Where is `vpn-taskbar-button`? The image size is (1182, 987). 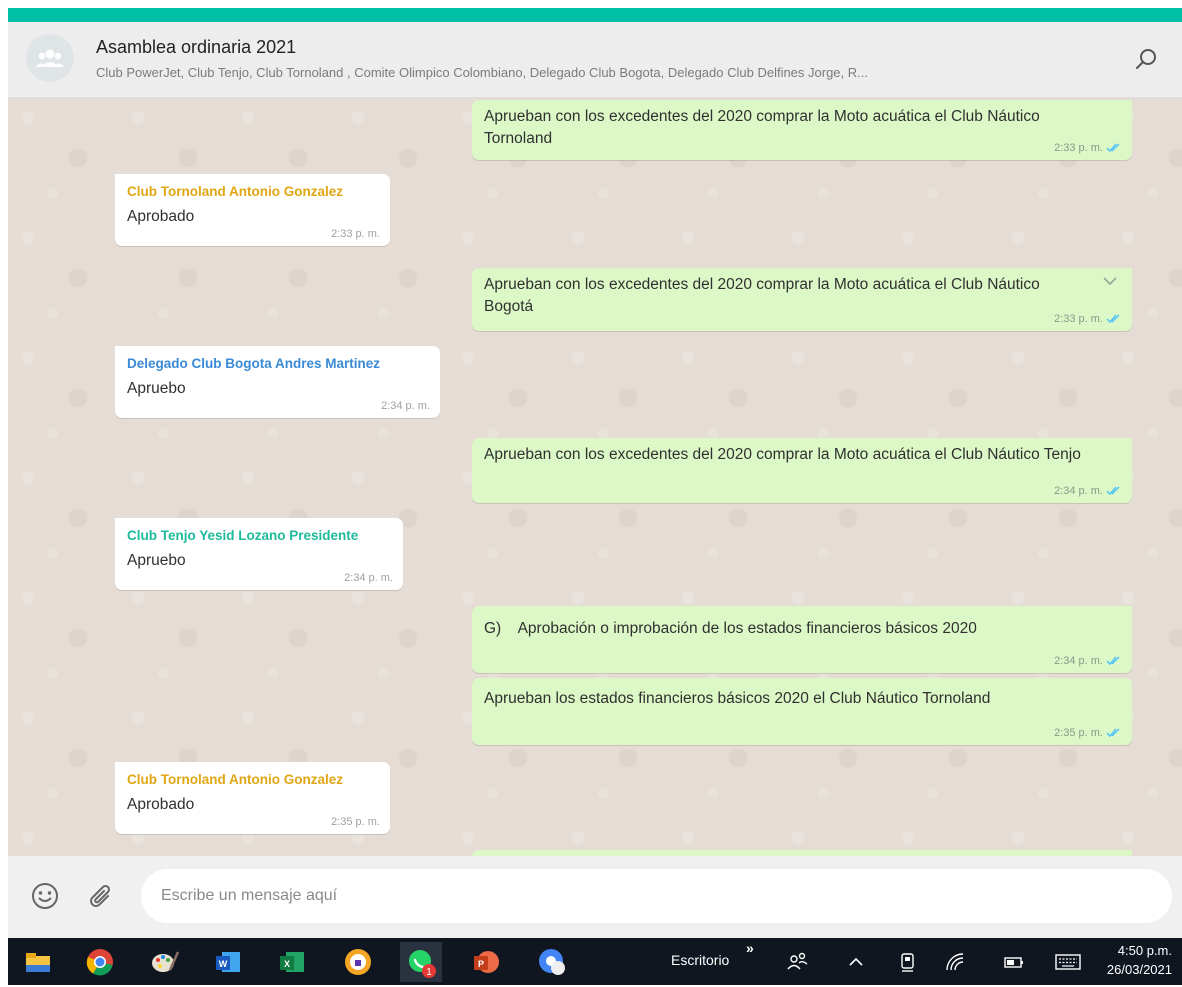 vpn-taskbar-button is located at coordinates (358, 962).